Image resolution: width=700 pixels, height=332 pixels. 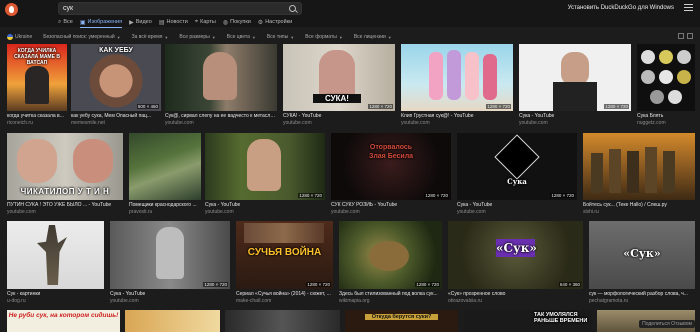 I want to click on tab-video: ▶ Видео, so click(x=140, y=22).